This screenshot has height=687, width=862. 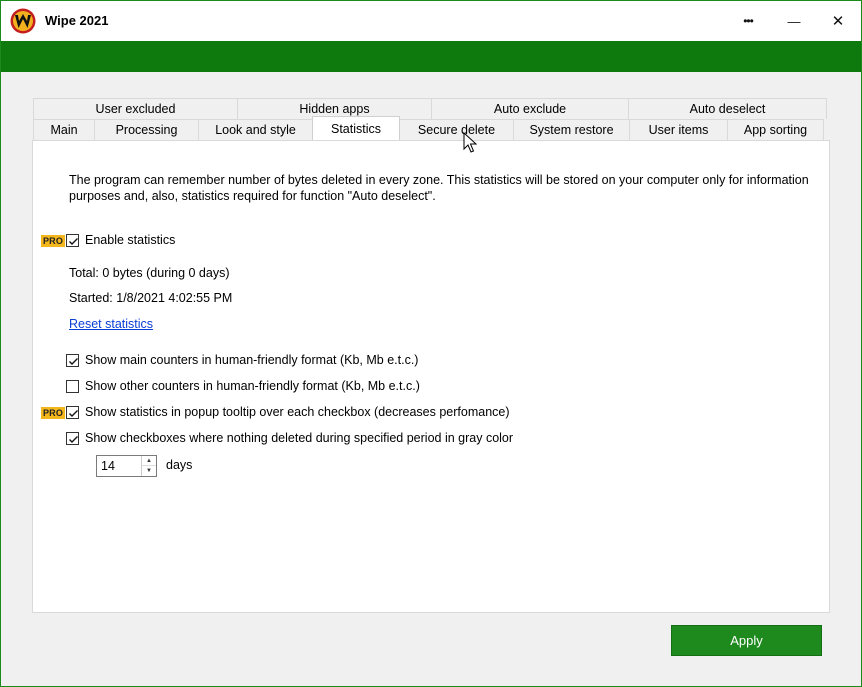 What do you see at coordinates (255, 129) in the screenshot?
I see `tab-look-and-style: Look and style` at bounding box center [255, 129].